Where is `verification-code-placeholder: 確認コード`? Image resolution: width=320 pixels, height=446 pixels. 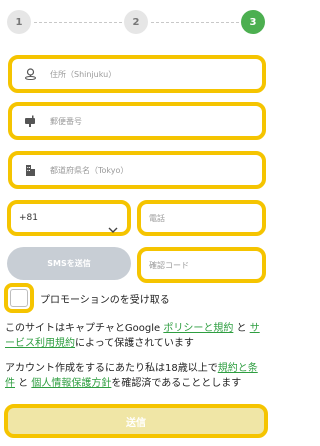
verification-code-placeholder: 確認コード is located at coordinates (169, 265).